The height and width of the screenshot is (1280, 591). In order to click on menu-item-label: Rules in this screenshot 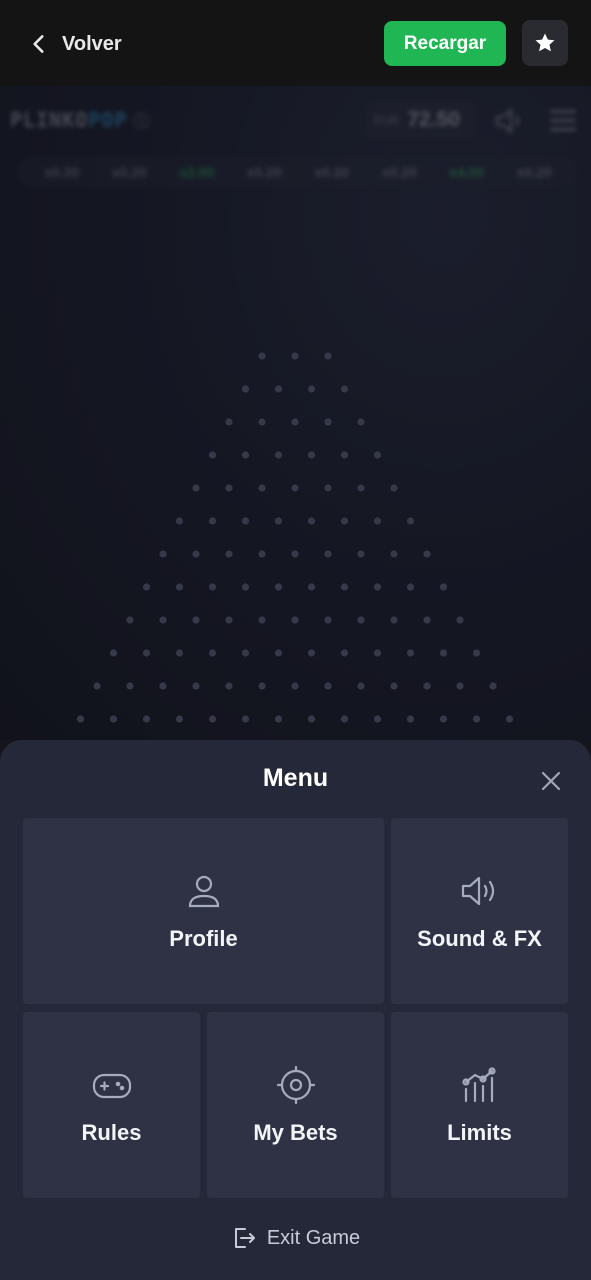, I will do `click(111, 1132)`.